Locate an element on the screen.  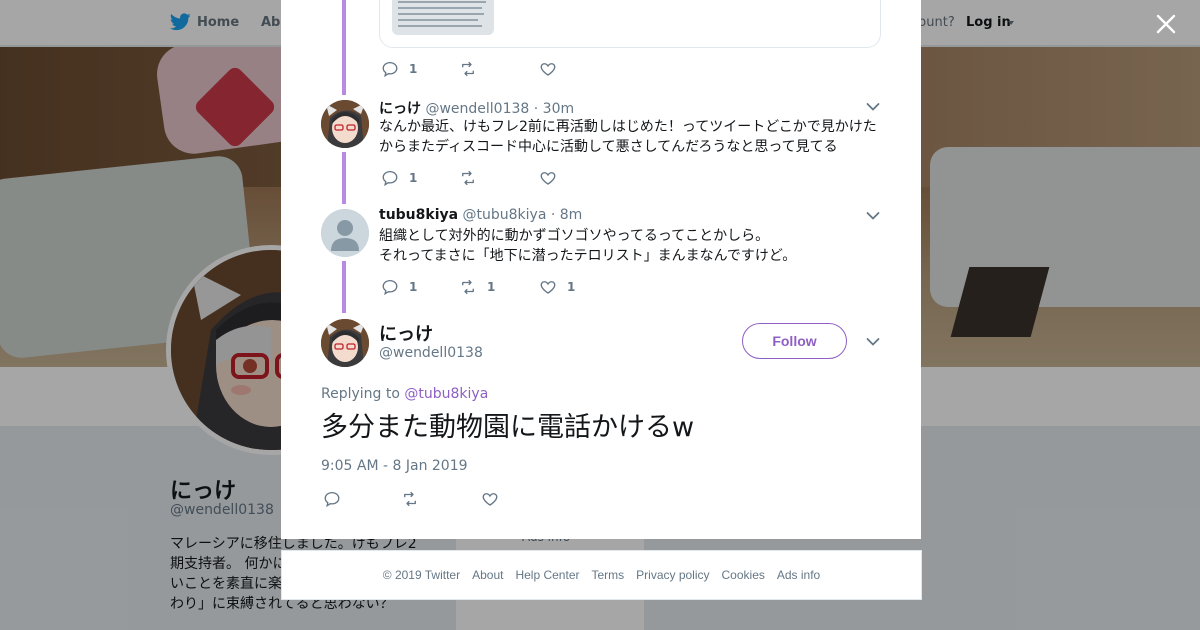
close-icon is located at coordinates (1166, 24).